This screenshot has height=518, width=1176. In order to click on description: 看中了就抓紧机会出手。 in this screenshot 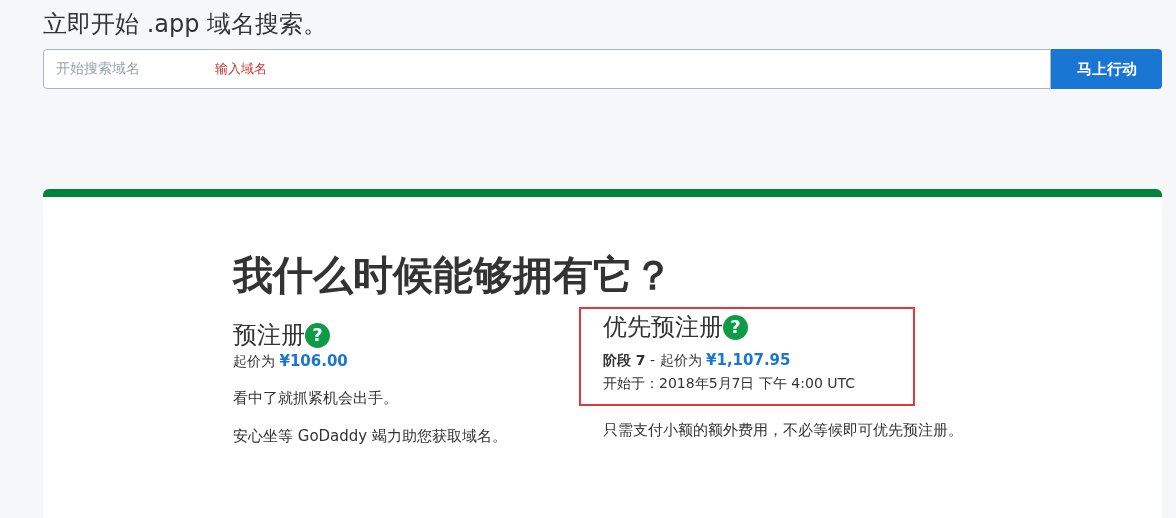, I will do `click(316, 399)`.